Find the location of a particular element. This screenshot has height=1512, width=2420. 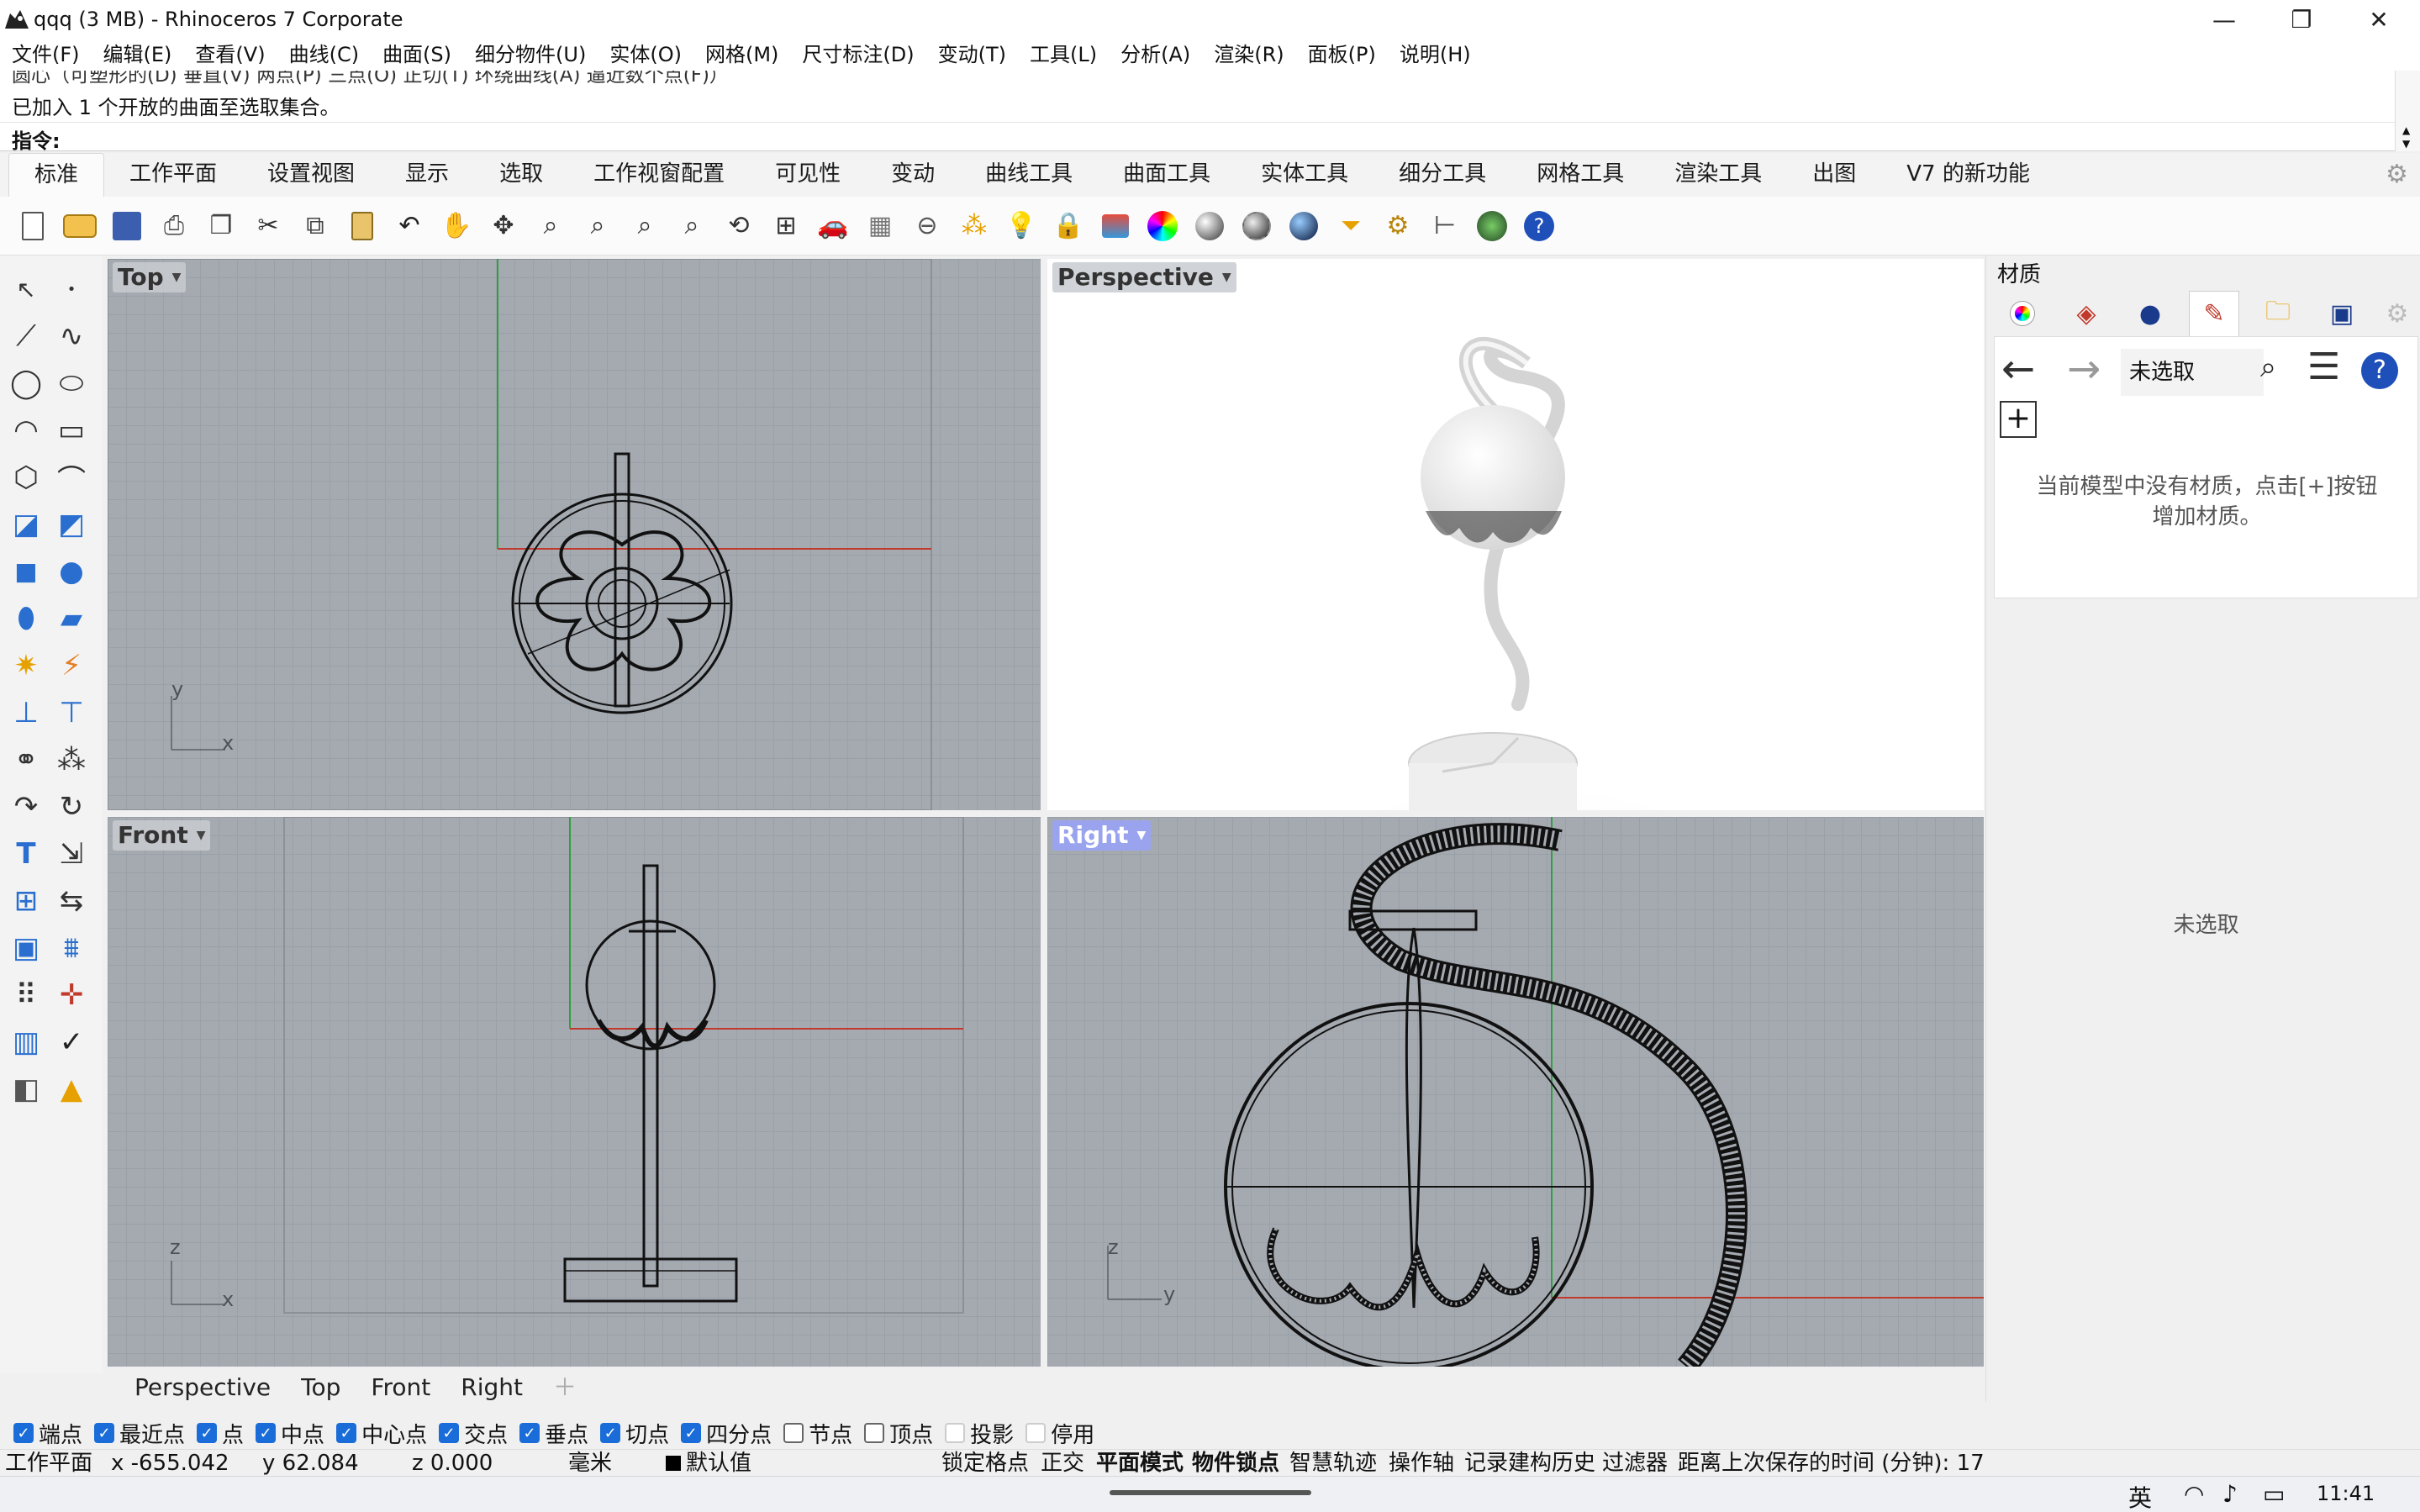

viewport-top: Top ▼ y x is located at coordinates (574, 535).